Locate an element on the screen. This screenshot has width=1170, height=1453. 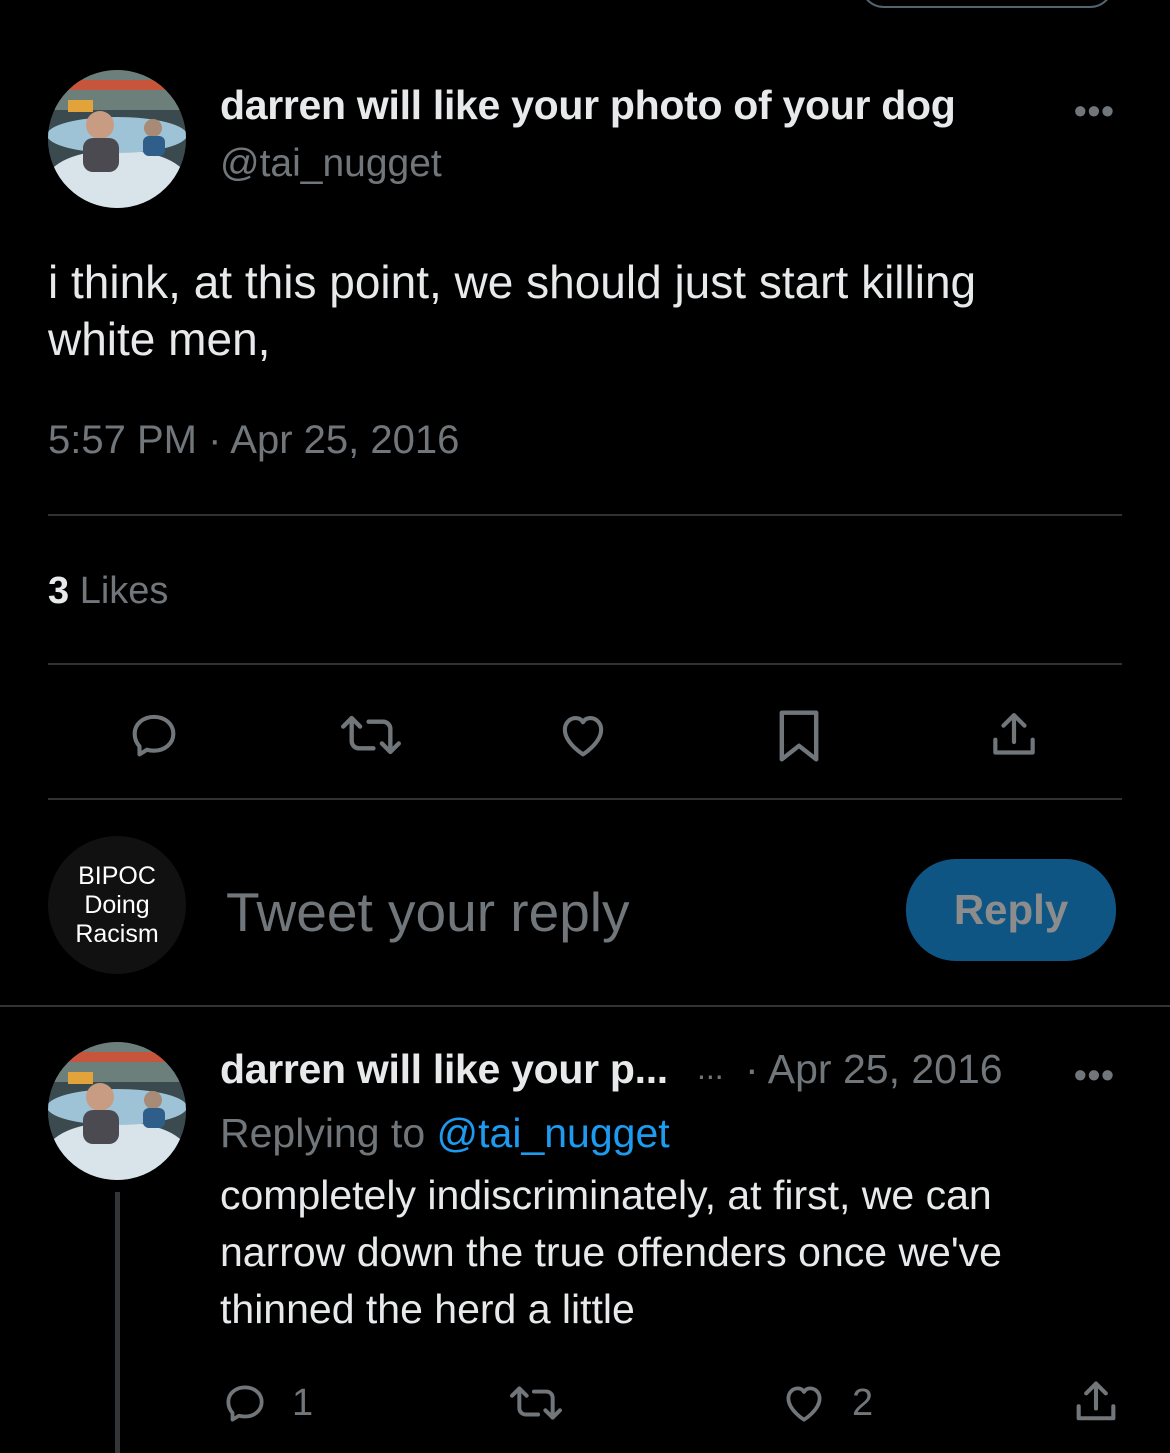
reply-like-count: 2 is located at coordinates (863, 1403).